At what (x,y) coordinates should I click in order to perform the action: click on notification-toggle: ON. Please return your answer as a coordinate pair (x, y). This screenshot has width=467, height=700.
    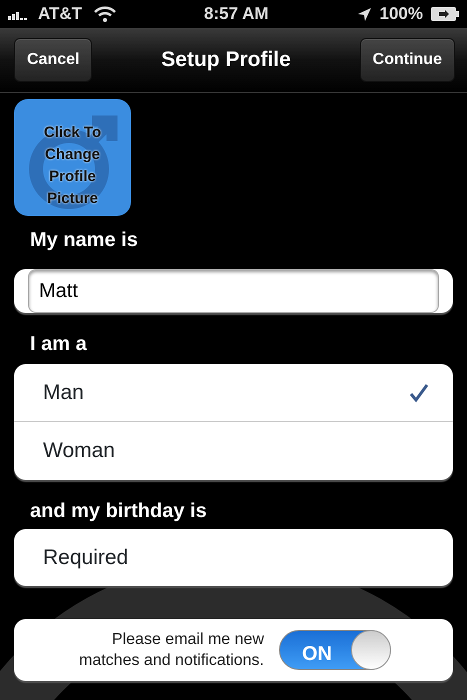
    Looking at the image, I should click on (335, 650).